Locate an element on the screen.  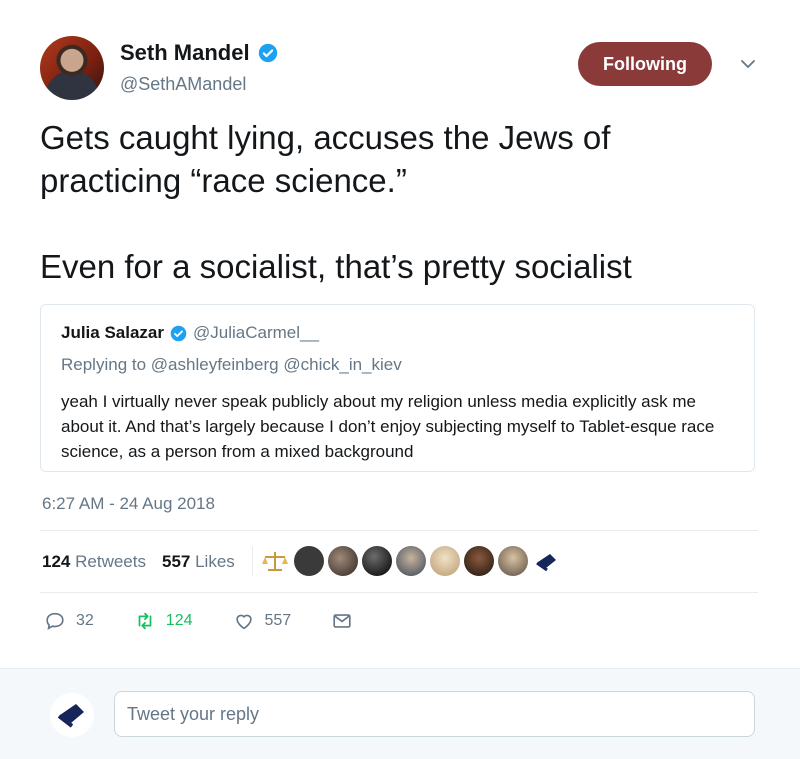
likes-label: Likes is located at coordinates (215, 561).